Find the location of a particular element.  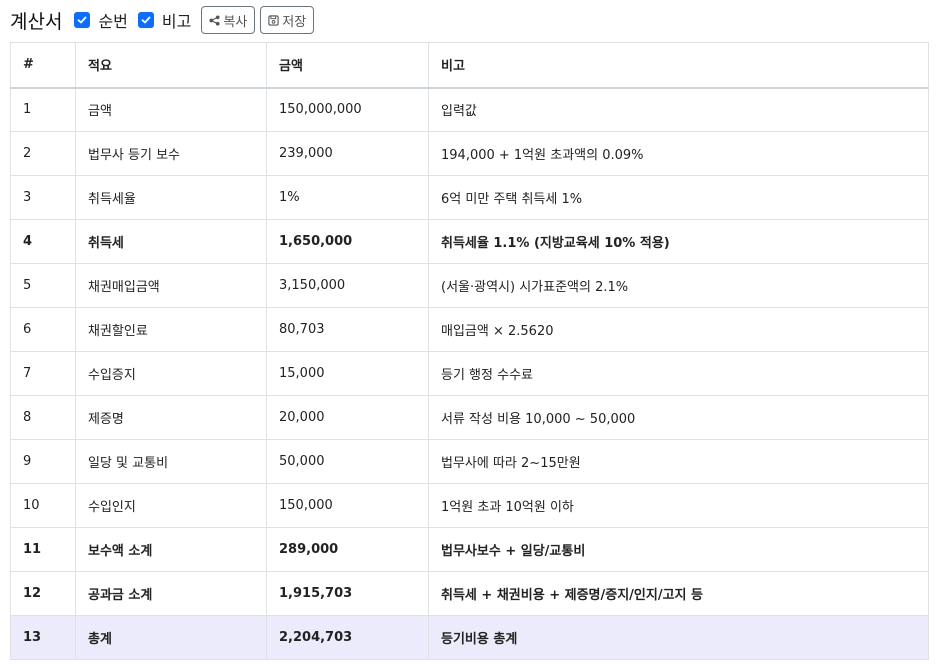

note-checkbox: 비고 is located at coordinates (164, 20).